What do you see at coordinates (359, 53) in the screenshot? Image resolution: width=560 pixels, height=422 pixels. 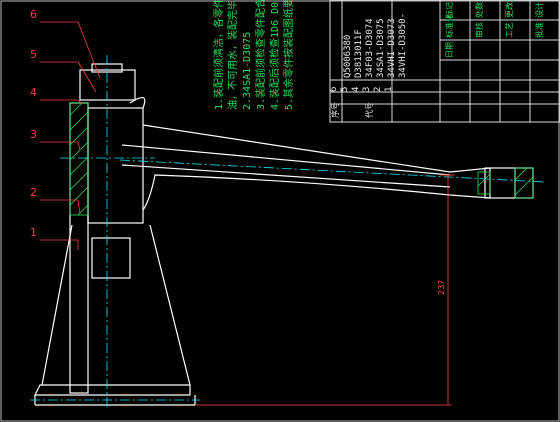 I see `bom-row-code: D3813011F` at bounding box center [359, 53].